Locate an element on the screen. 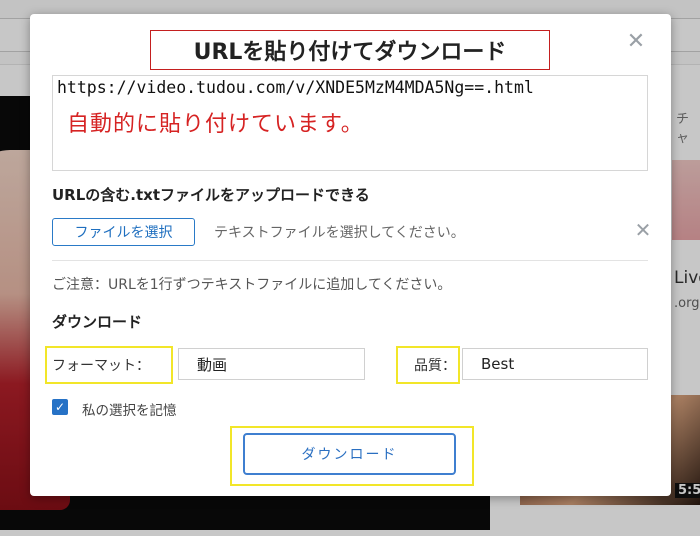  choose-file-button: ファイルを選択 is located at coordinates (123, 232).